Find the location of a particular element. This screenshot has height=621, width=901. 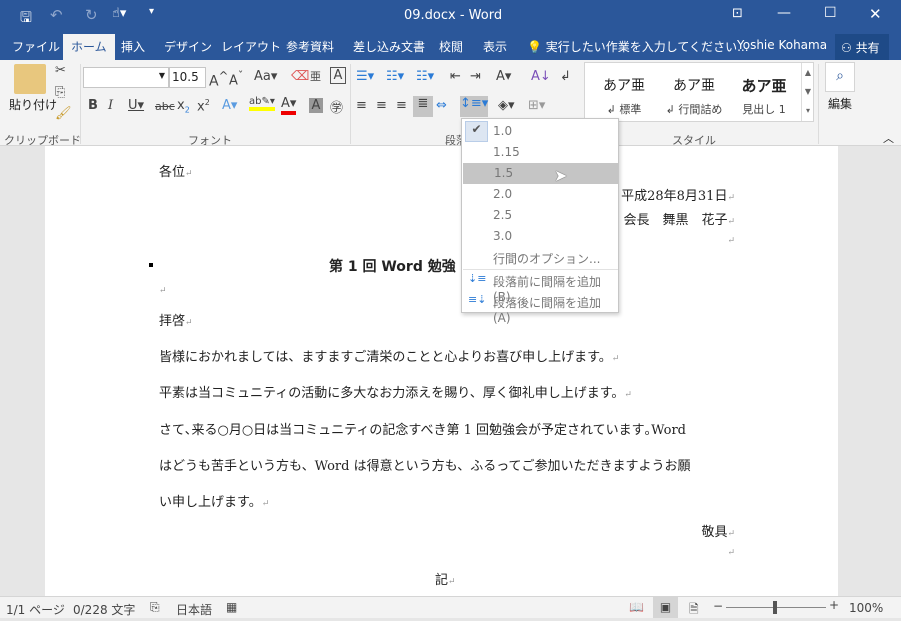

styles-gallery: あア亜 ↲ 標準 あア亜 ↲ 行間詰め あア亜 見出し 1 ▲ ▼ ▾ is located at coordinates (699, 92).